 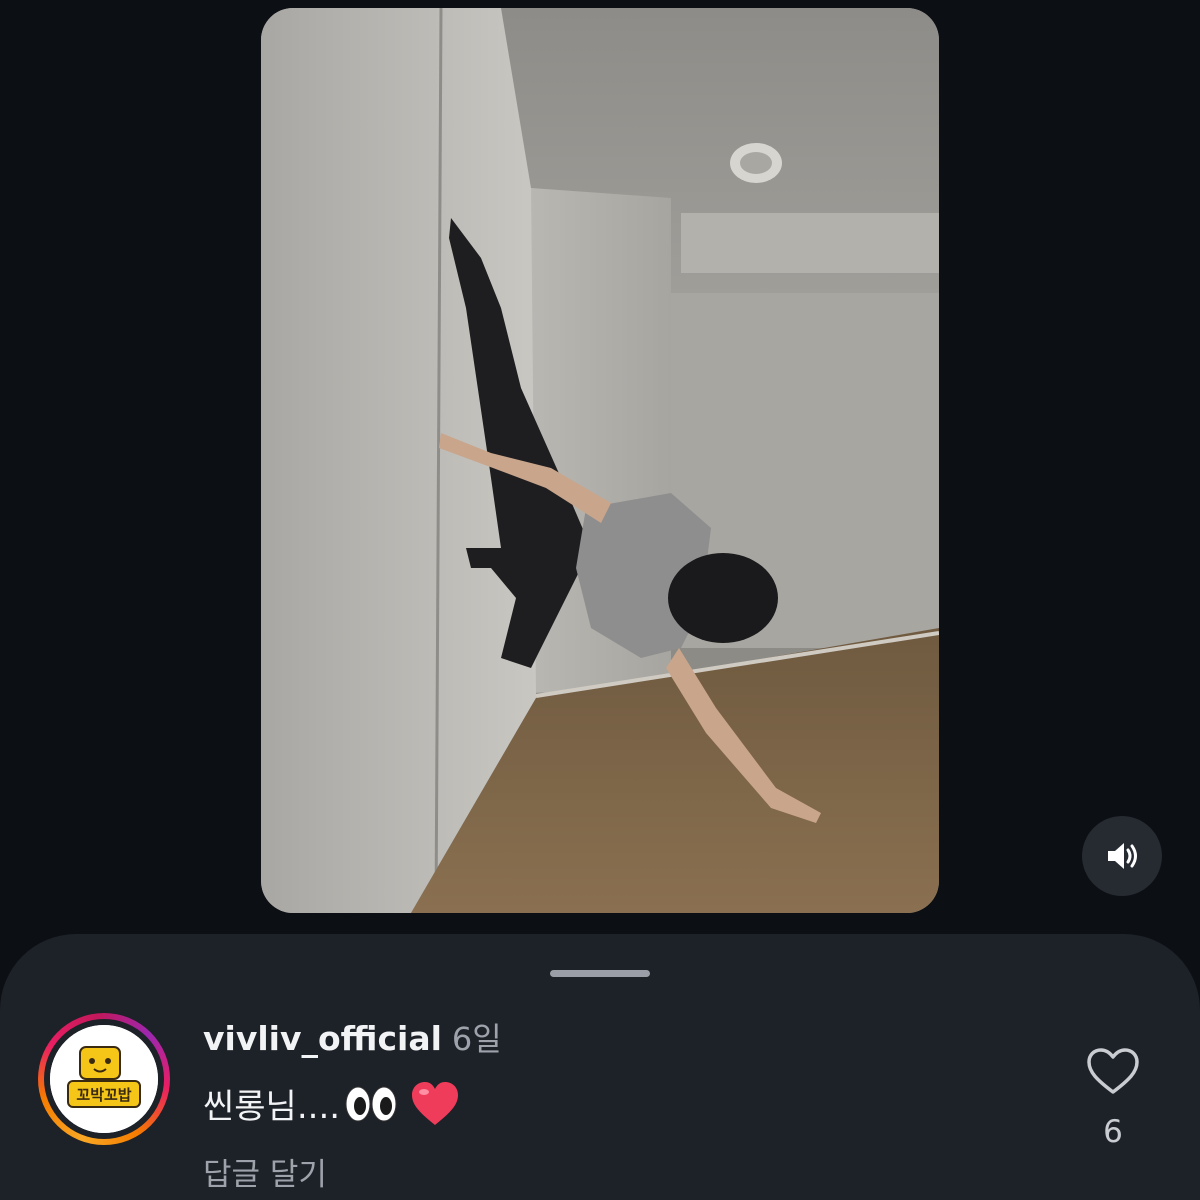 What do you see at coordinates (435, 1103) in the screenshot?
I see `heart-emoji-icon` at bounding box center [435, 1103].